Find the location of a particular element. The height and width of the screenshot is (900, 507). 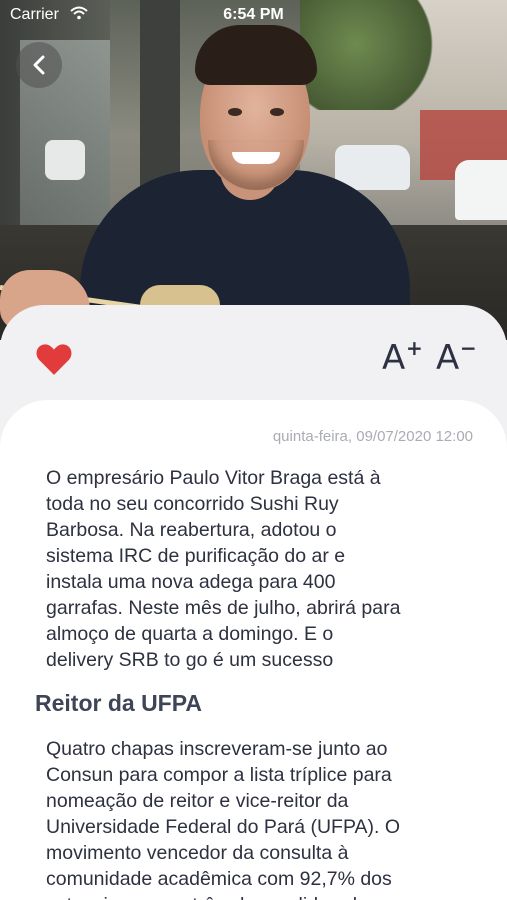

article-subheading: Reitor da UFPA is located at coordinates (118, 703).